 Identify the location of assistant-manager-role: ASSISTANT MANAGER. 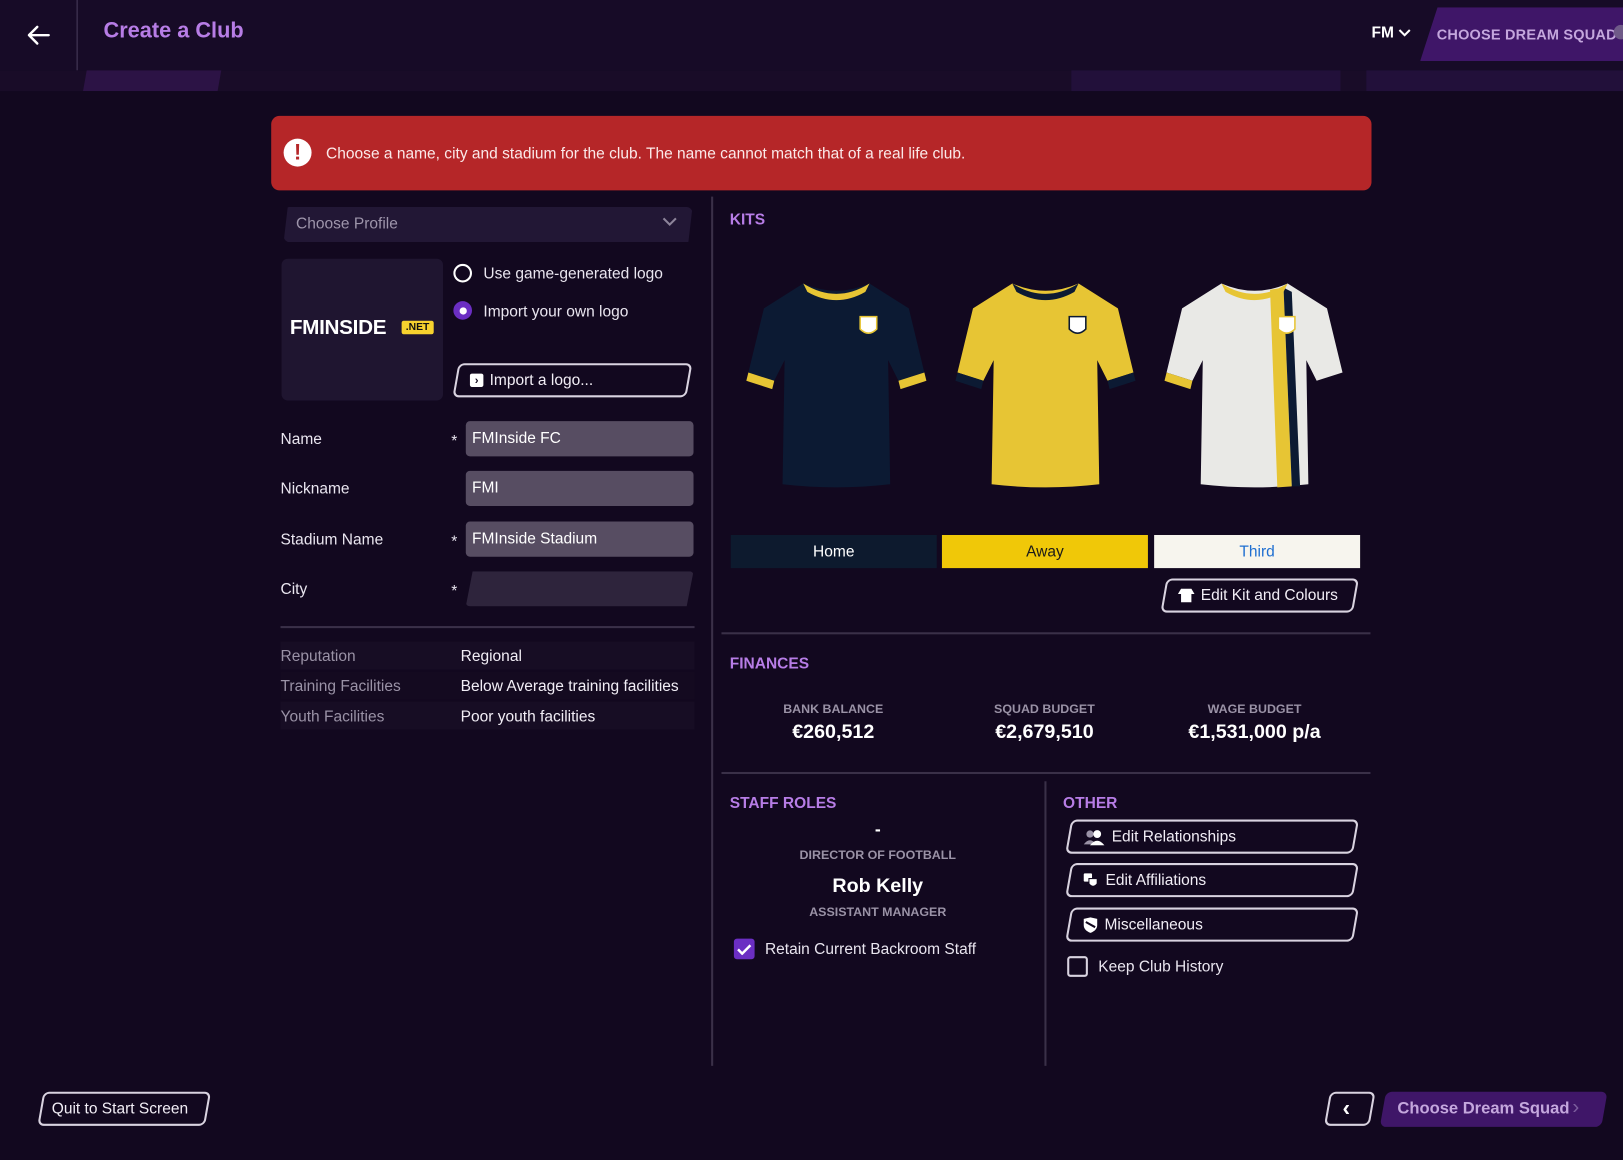
(878, 911).